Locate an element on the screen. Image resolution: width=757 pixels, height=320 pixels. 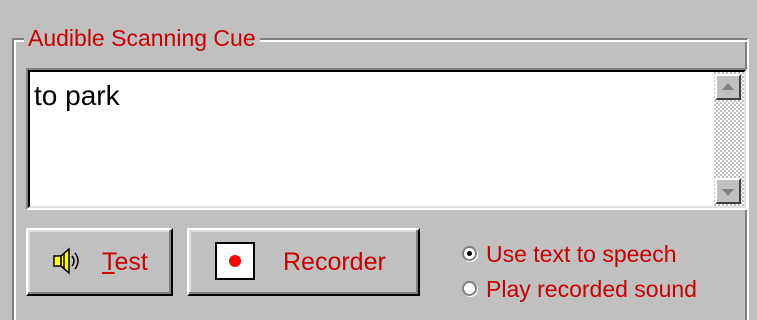
record-dot is located at coordinates (235, 261).